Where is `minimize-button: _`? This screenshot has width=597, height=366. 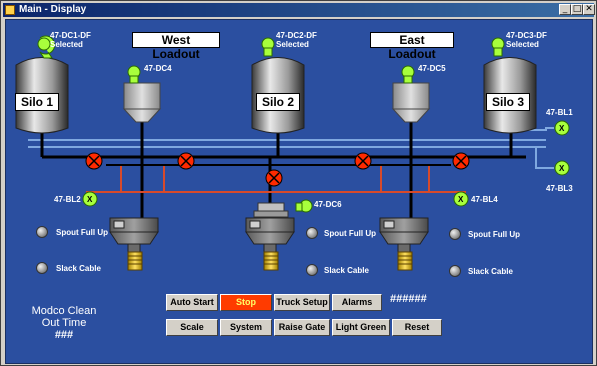
minimize-button: _ is located at coordinates (565, 9).